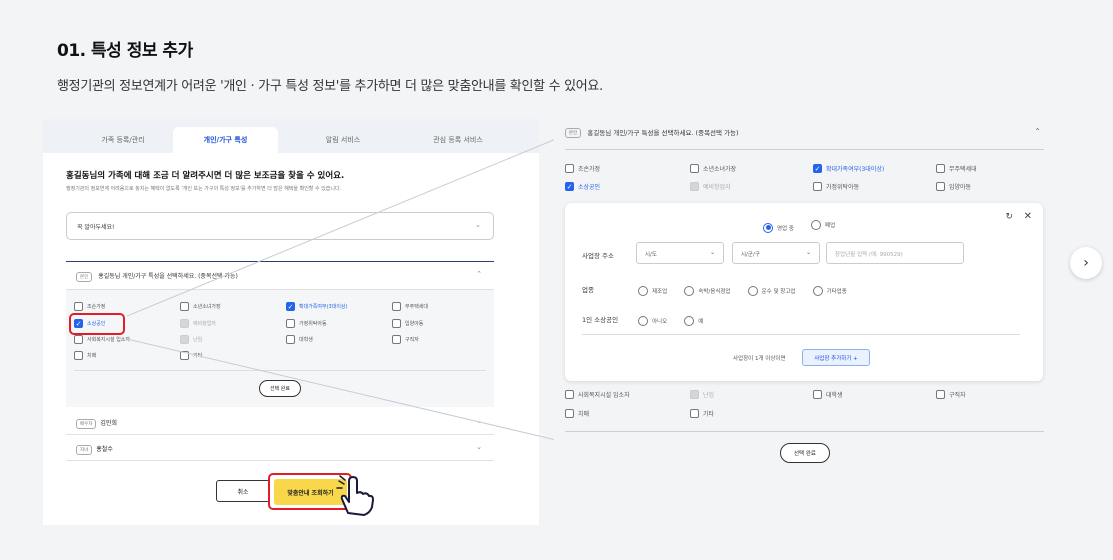  Describe the element at coordinates (895, 253) in the screenshot. I see `start-date-input: 창업년월 입력 (예: 990529)` at that location.